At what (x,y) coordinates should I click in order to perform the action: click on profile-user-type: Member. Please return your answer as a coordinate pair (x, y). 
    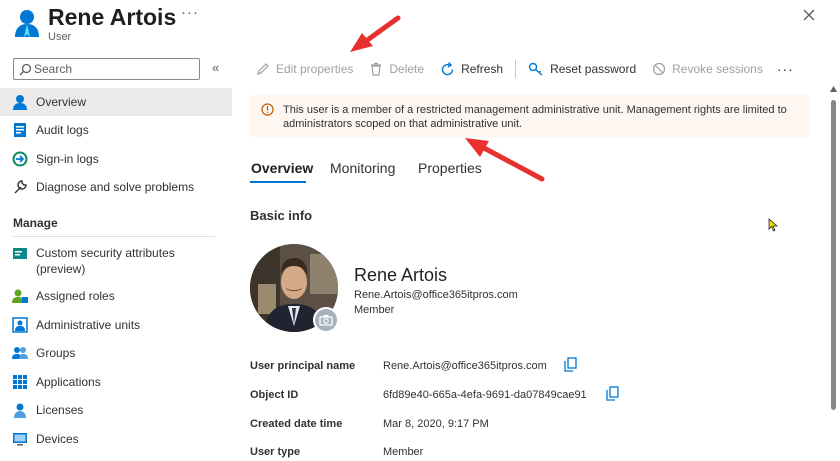
    Looking at the image, I should click on (374, 310).